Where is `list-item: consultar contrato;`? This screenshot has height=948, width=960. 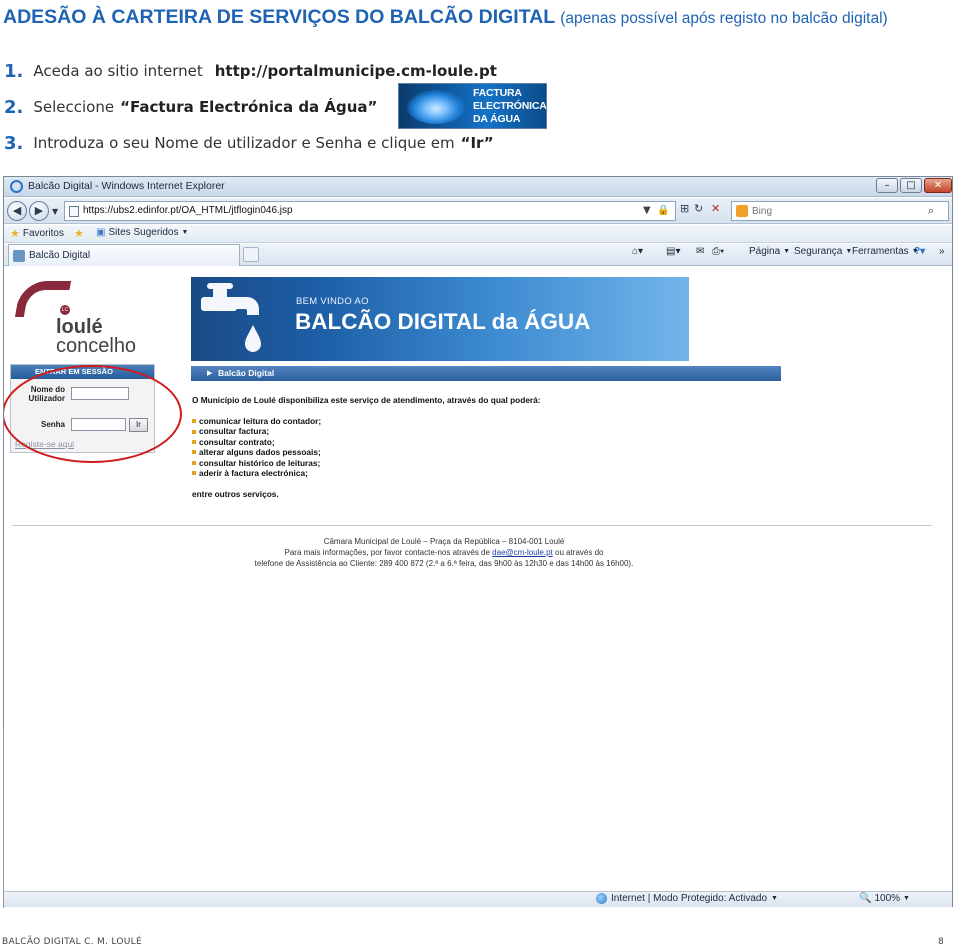
list-item: consultar contrato; is located at coordinates (256, 442).